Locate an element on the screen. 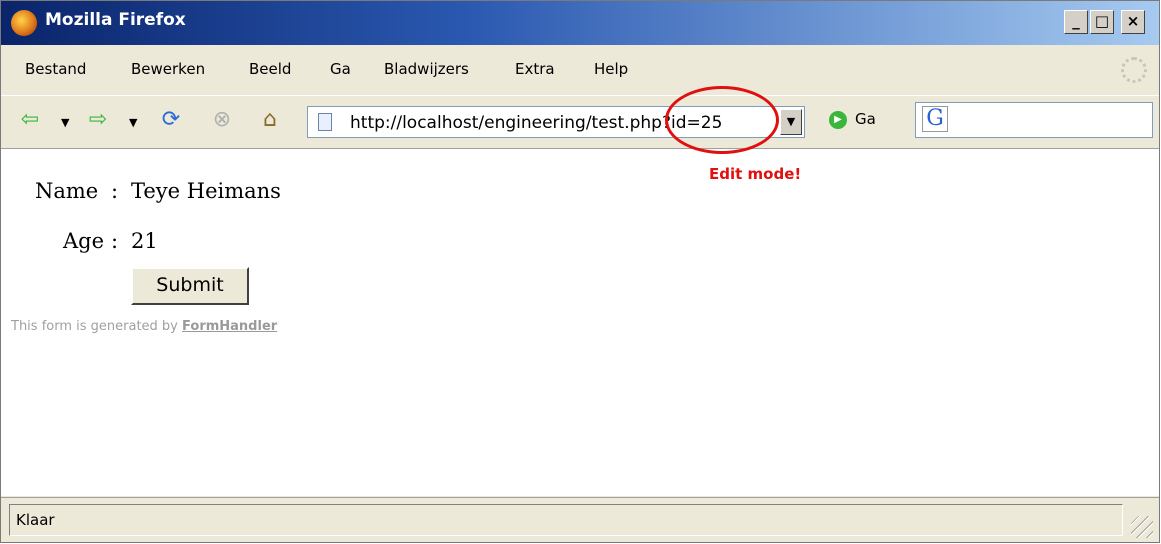 The image size is (1161, 544). go-label: Ga is located at coordinates (865, 119).